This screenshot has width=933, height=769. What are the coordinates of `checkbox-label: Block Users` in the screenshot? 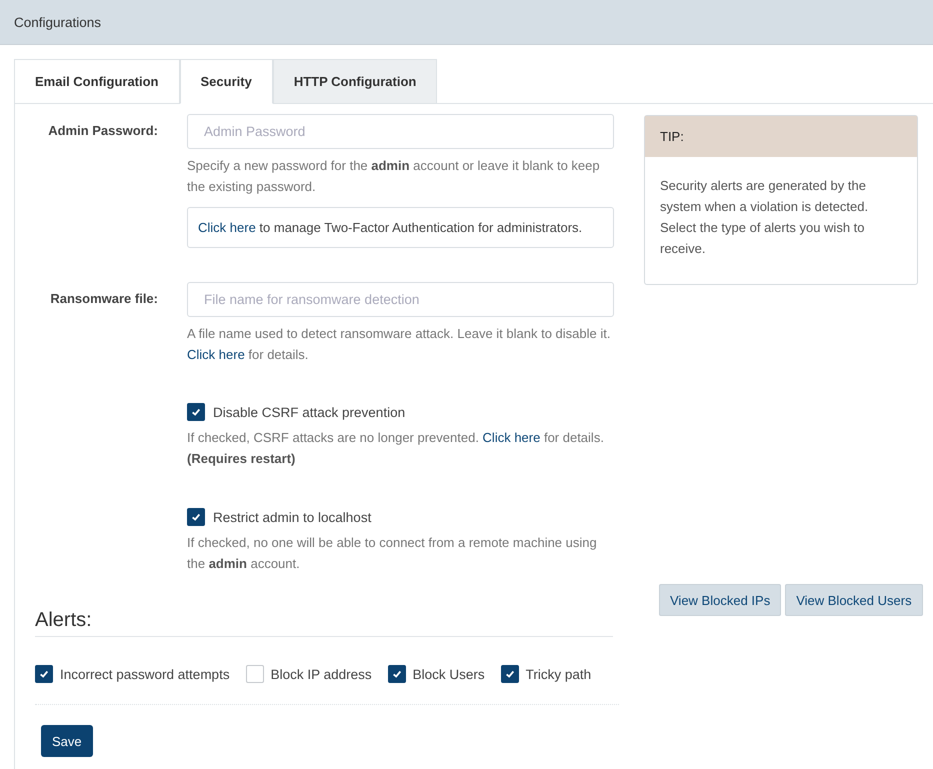 It's located at (448, 674).